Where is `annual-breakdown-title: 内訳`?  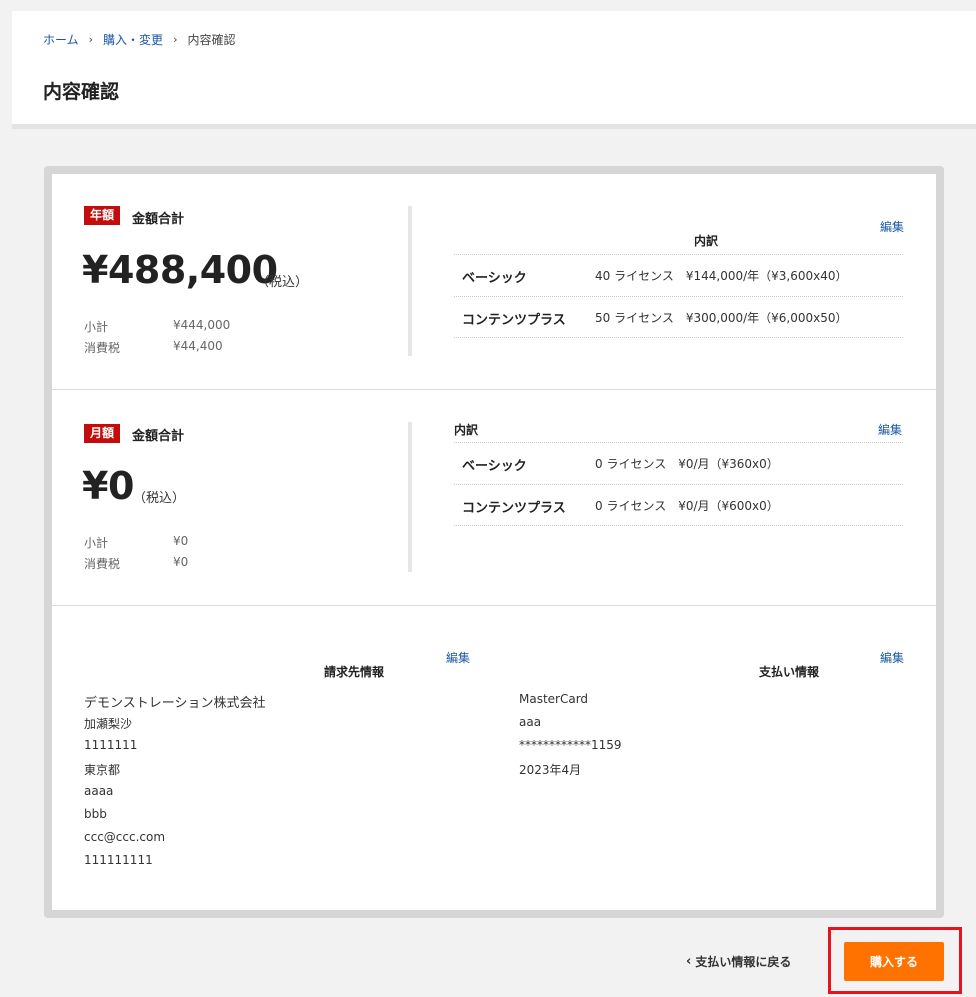 annual-breakdown-title: 内訳 is located at coordinates (706, 241).